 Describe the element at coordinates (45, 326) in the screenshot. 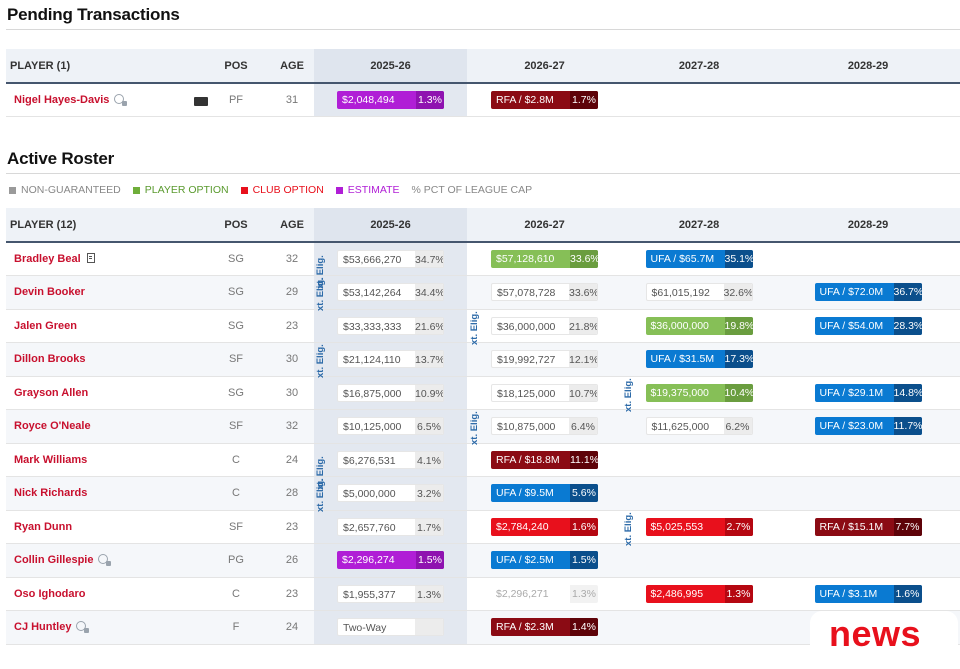

I see `player-name-link: Jalen Green` at that location.